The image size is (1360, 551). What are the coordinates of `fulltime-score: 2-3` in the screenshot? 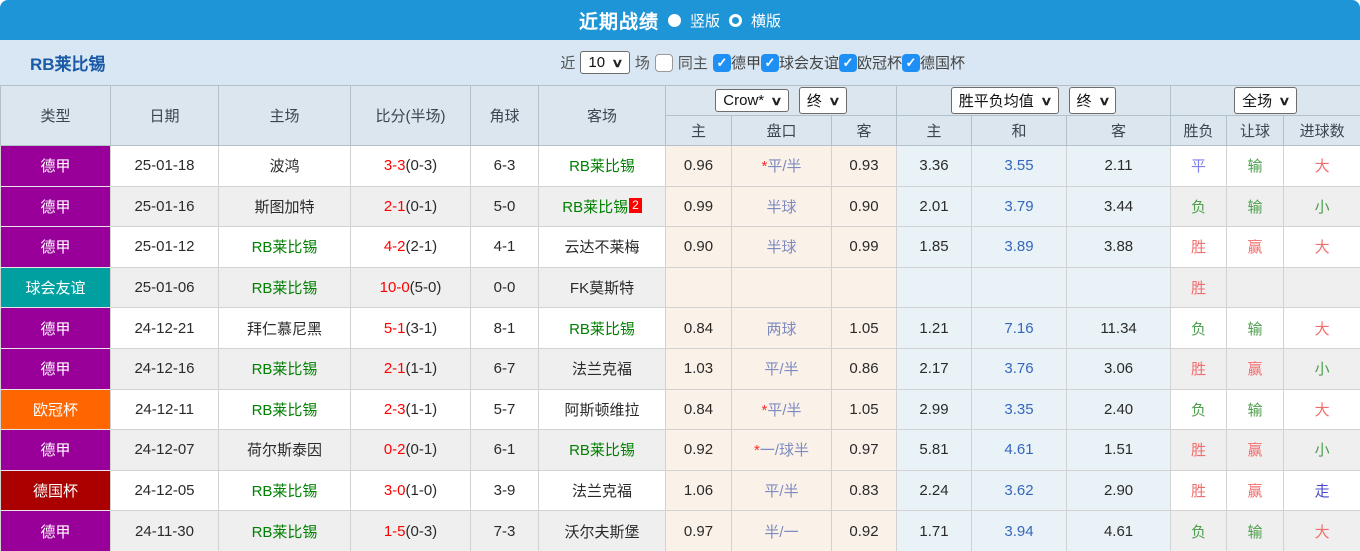 It's located at (394, 409).